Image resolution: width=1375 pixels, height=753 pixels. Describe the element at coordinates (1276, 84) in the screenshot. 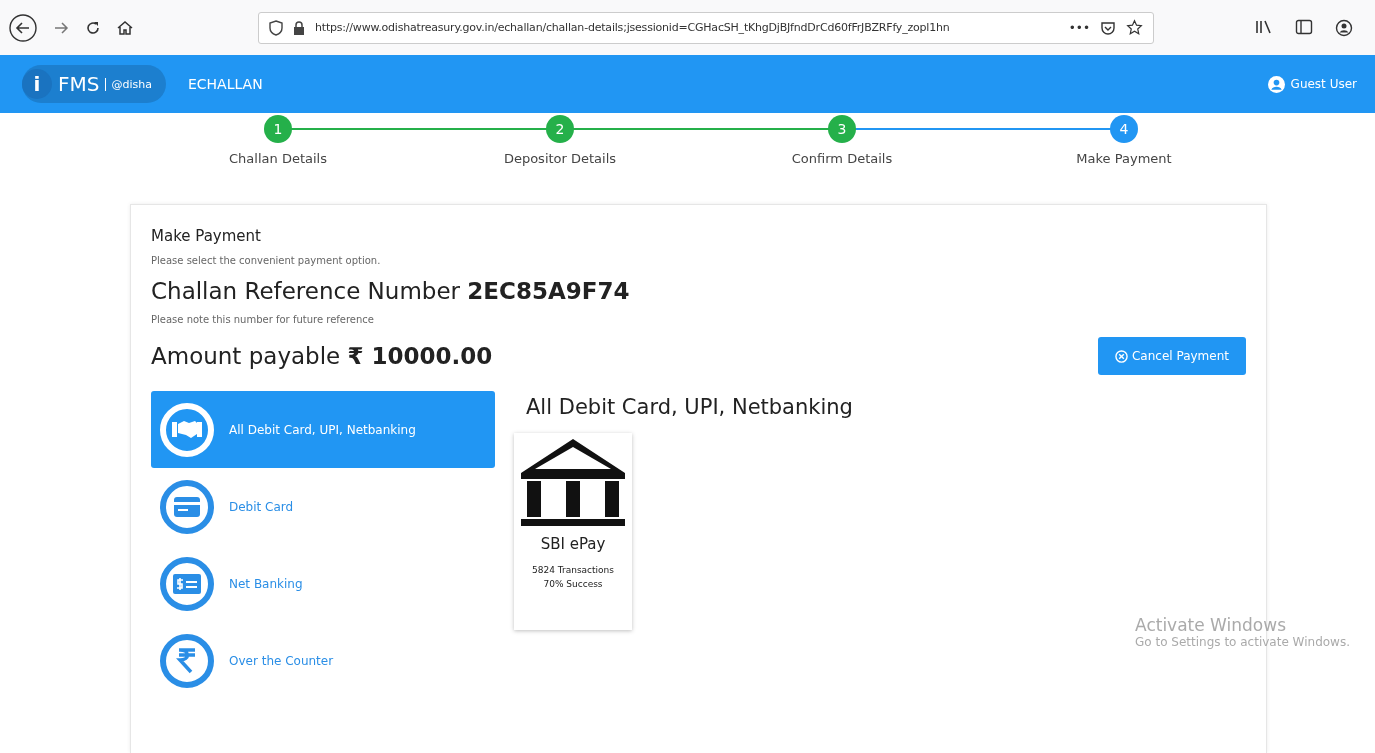

I see `user-icon` at that location.